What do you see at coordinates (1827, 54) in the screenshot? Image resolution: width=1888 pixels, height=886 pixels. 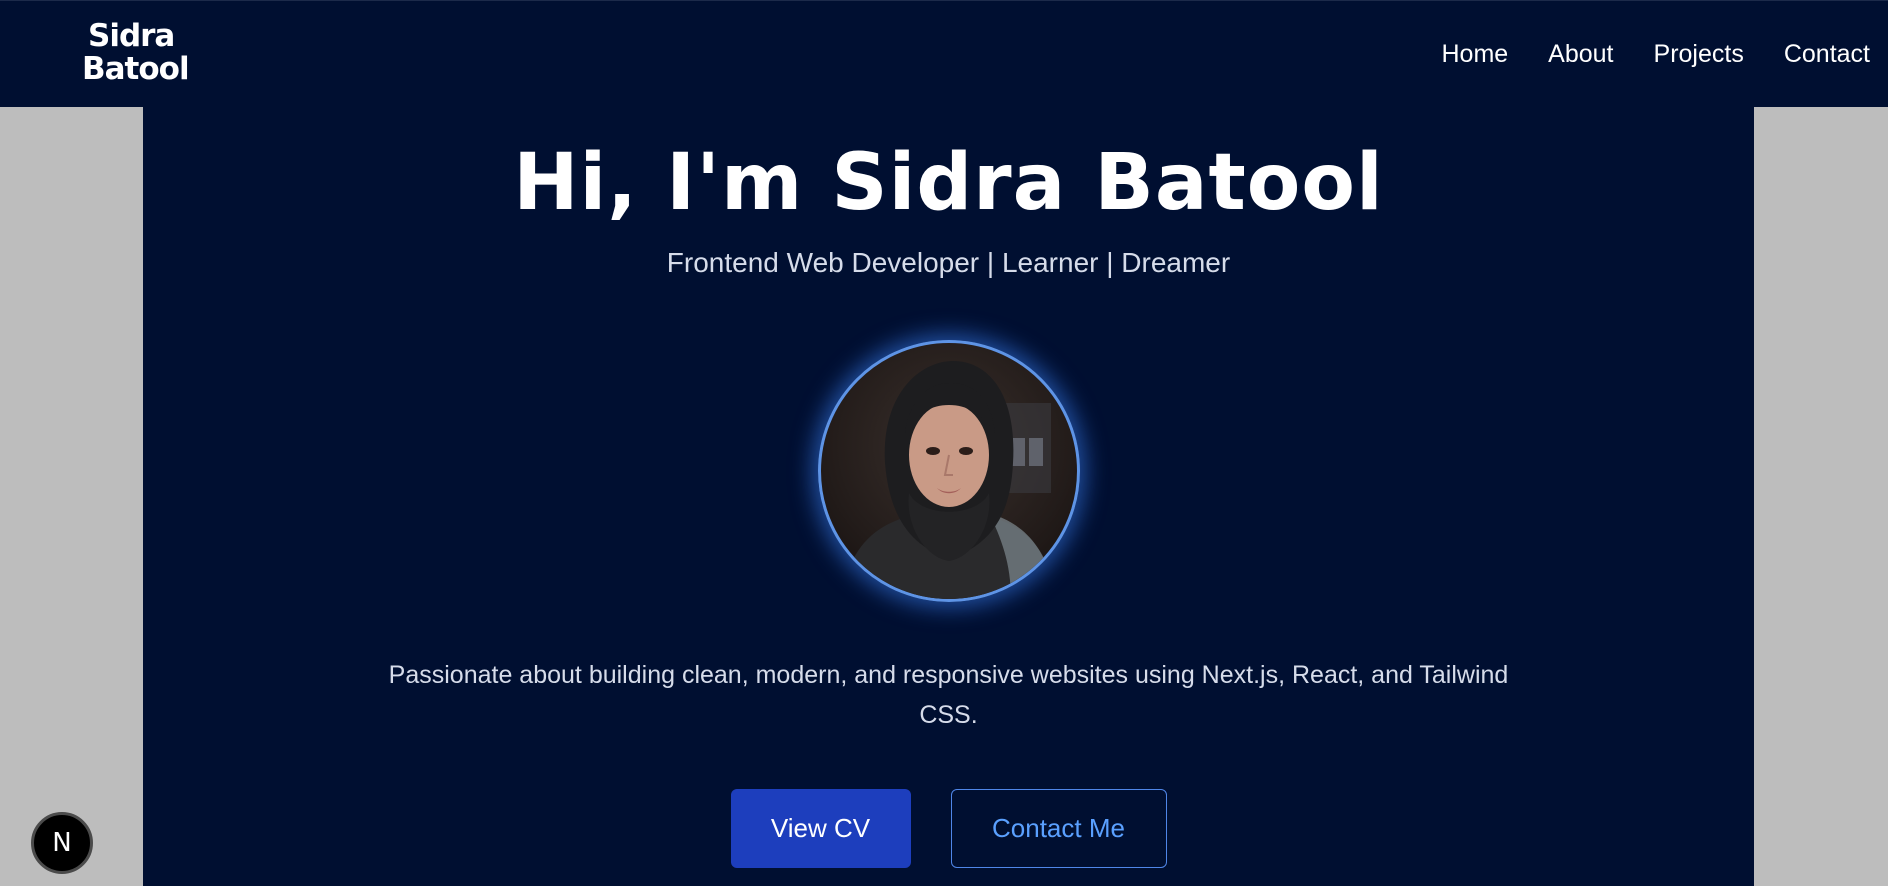 I see `nav-link-contact: Contact` at bounding box center [1827, 54].